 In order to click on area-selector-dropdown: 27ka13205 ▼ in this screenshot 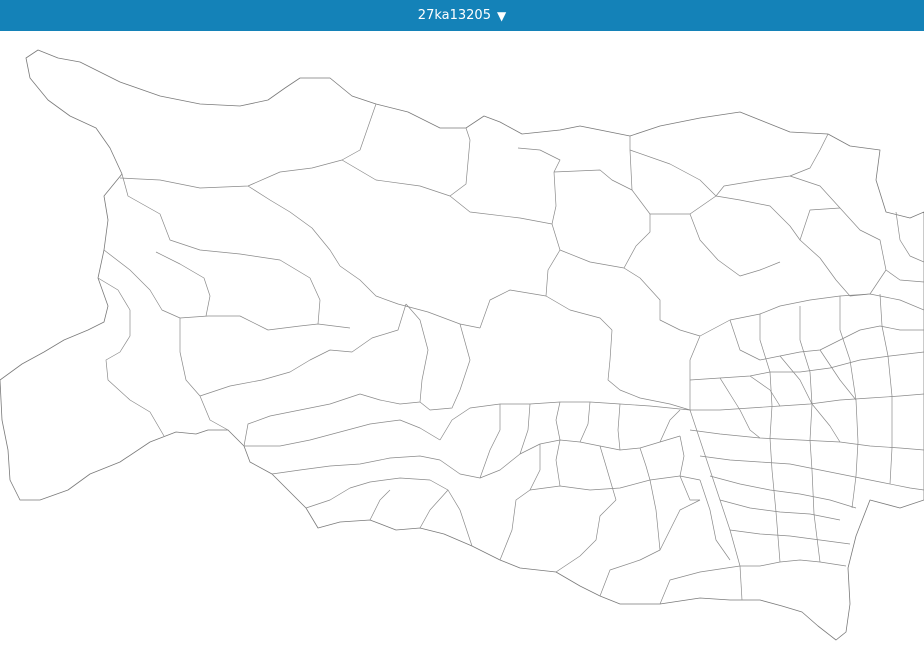, I will do `click(462, 15)`.